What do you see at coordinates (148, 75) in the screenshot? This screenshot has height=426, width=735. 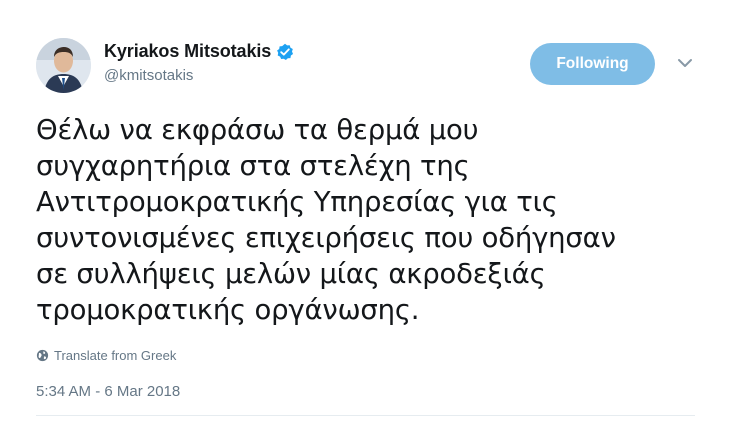 I see `author-handle: @kmitsotakis` at bounding box center [148, 75].